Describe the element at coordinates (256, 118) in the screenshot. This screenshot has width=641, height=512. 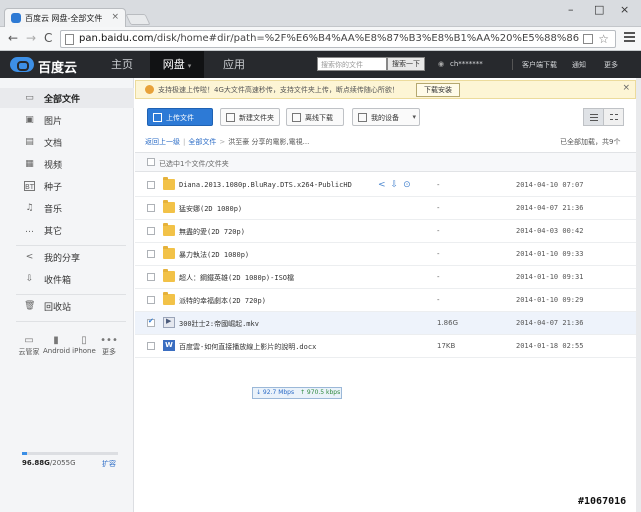
I see `button-label: 新建文件夹` at that location.